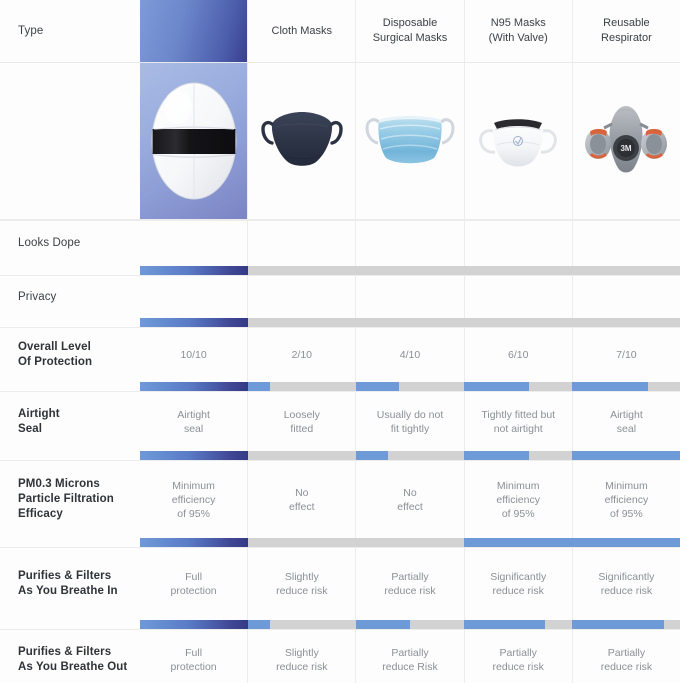 The height and width of the screenshot is (683, 680). I want to click on row-cells, so click(410, 243).